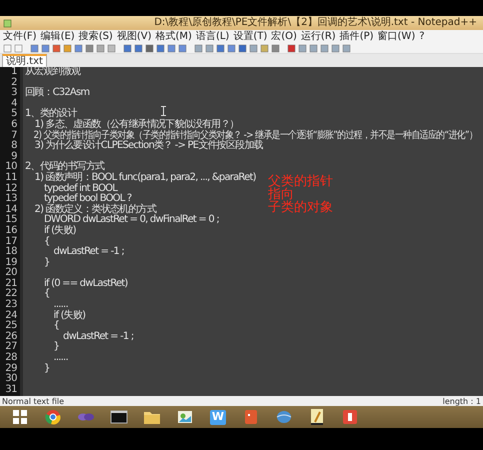  Describe the element at coordinates (14, 93) in the screenshot. I see `line-number: 3` at that location.